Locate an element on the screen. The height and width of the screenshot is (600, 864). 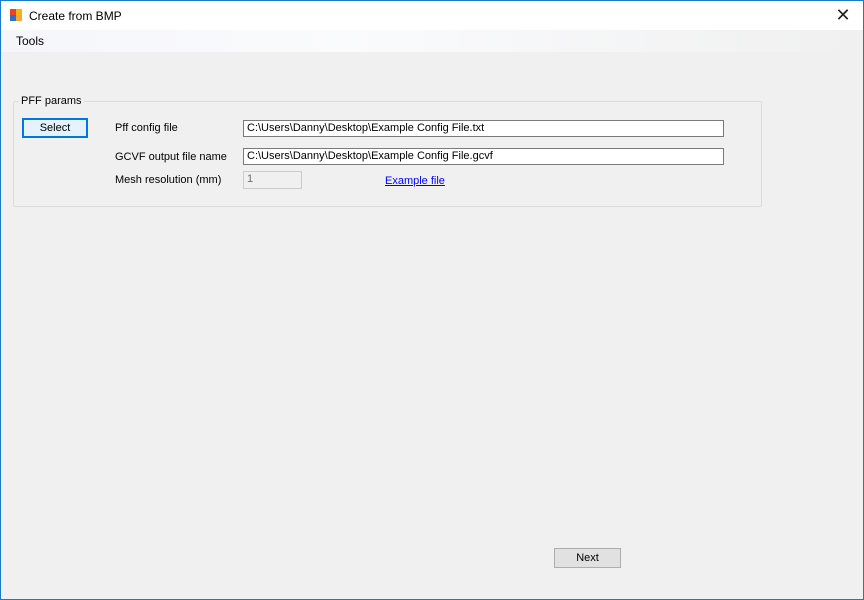
mesh-resolution-input: 1 is located at coordinates (272, 180).